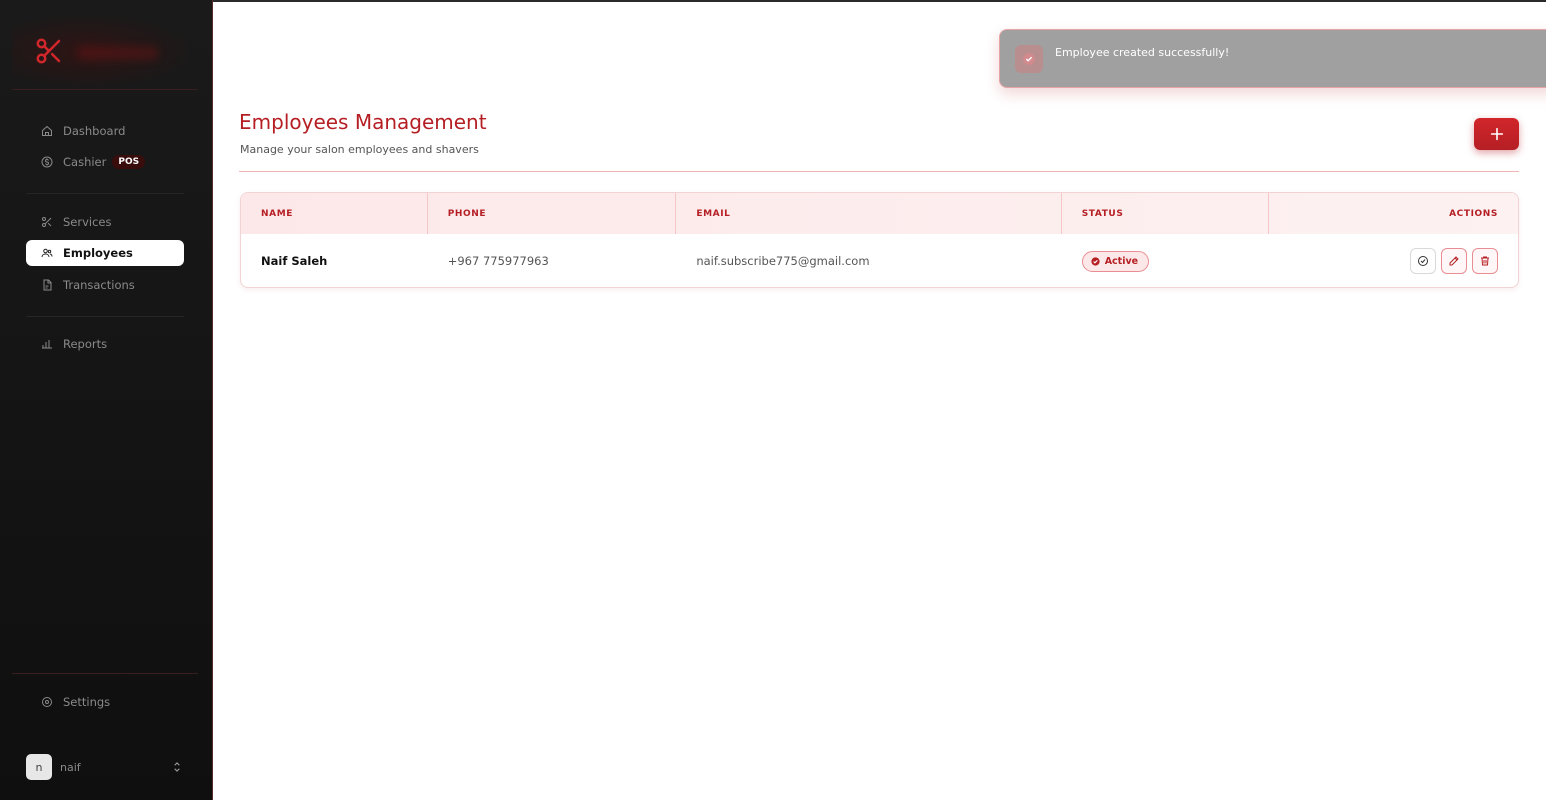 This screenshot has width=1546, height=800. Describe the element at coordinates (47, 162) in the screenshot. I see `dollar-icon` at that location.